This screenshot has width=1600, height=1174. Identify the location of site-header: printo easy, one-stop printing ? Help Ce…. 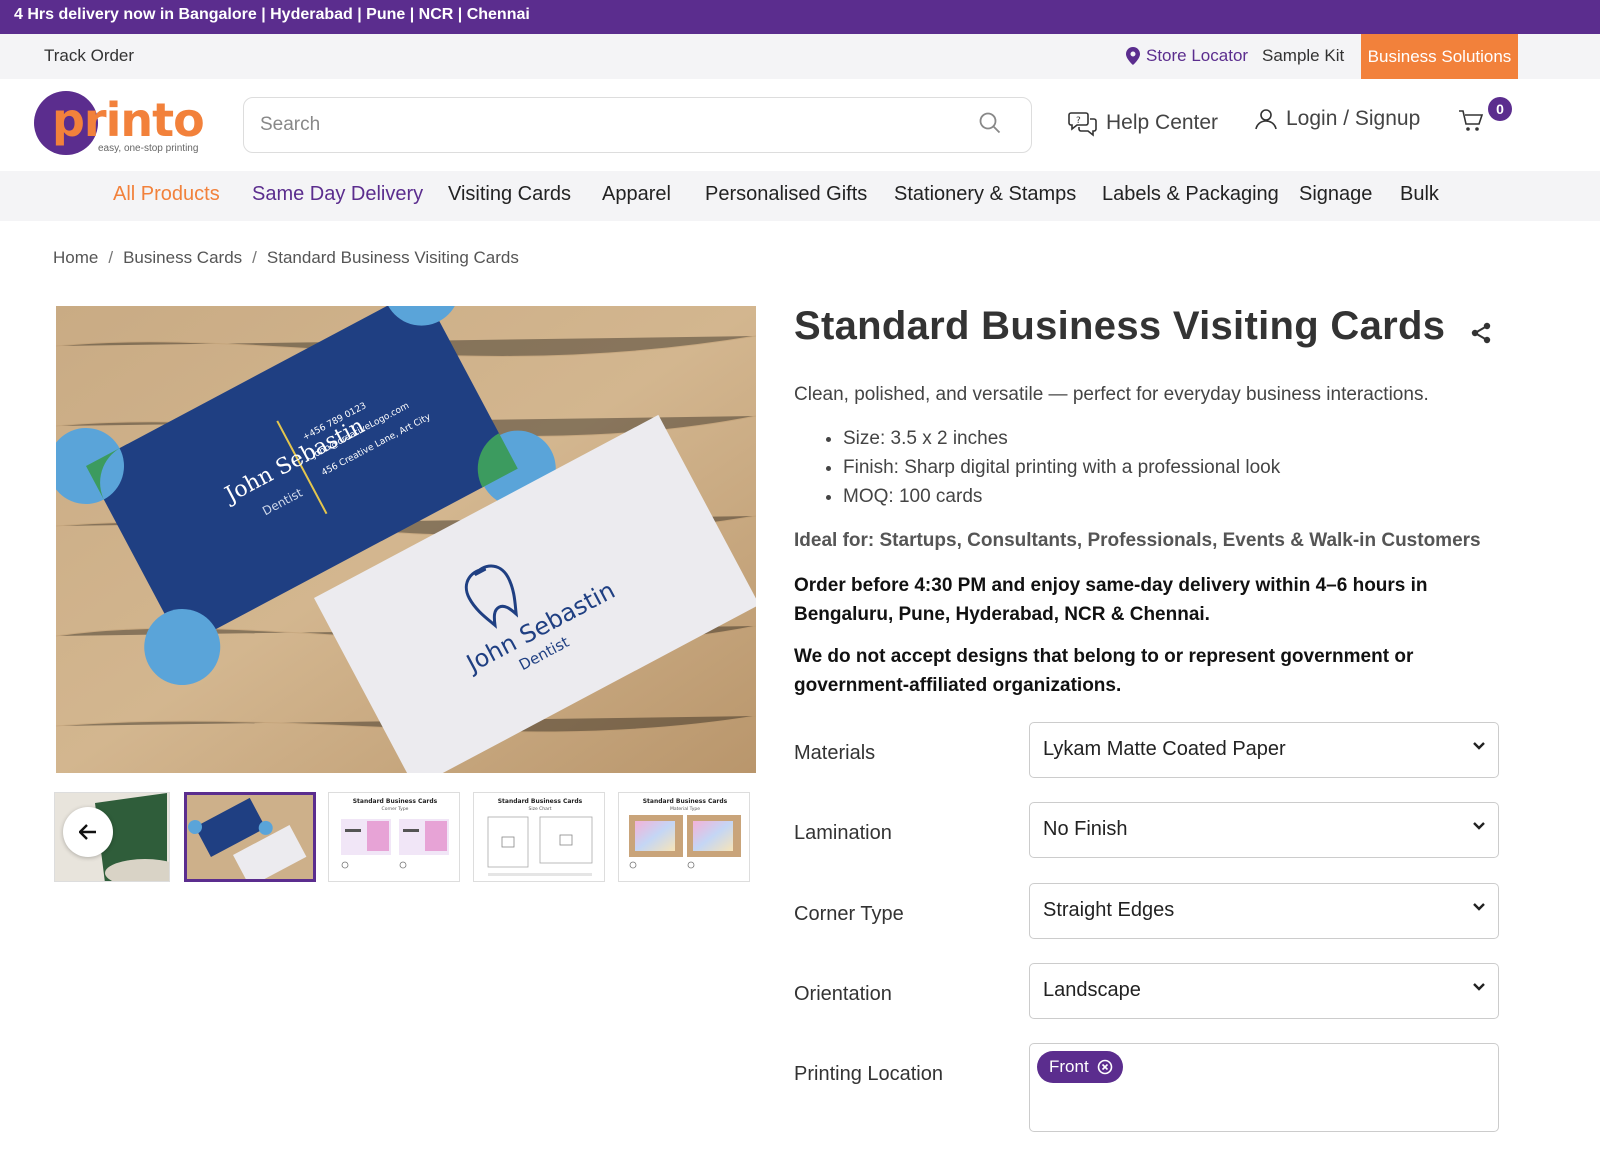
(800, 125).